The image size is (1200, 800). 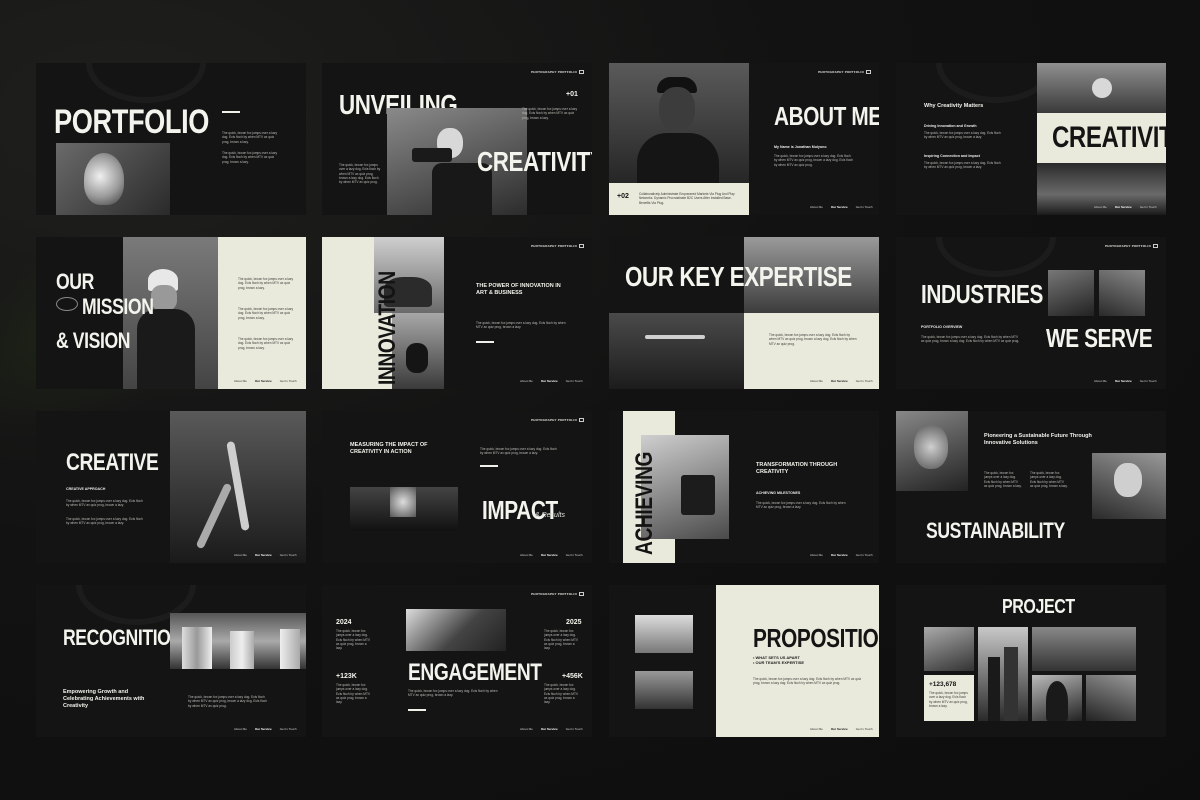 What do you see at coordinates (800, 147) in the screenshot?
I see `name-heading: My Name is Jonathan Mulyono` at bounding box center [800, 147].